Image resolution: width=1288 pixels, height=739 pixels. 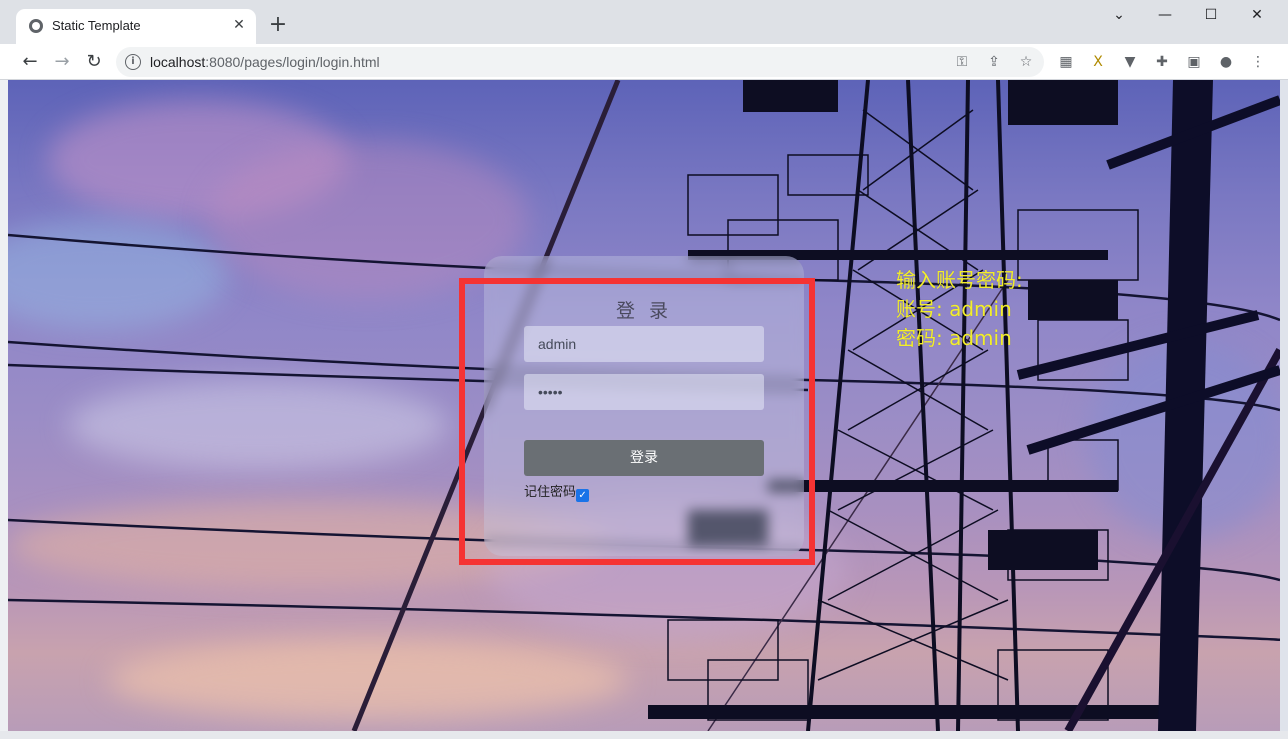 I want to click on sidebar-icon: ▣, so click(x=1194, y=62).